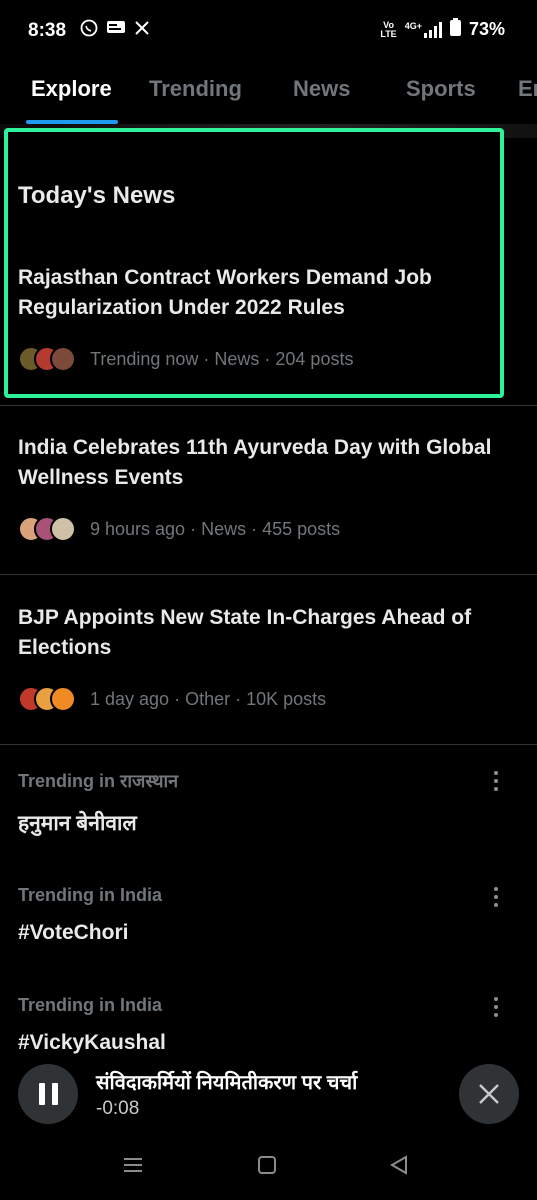 Image resolution: width=537 pixels, height=1200 pixels. I want to click on tab-news: News, so click(321, 89).